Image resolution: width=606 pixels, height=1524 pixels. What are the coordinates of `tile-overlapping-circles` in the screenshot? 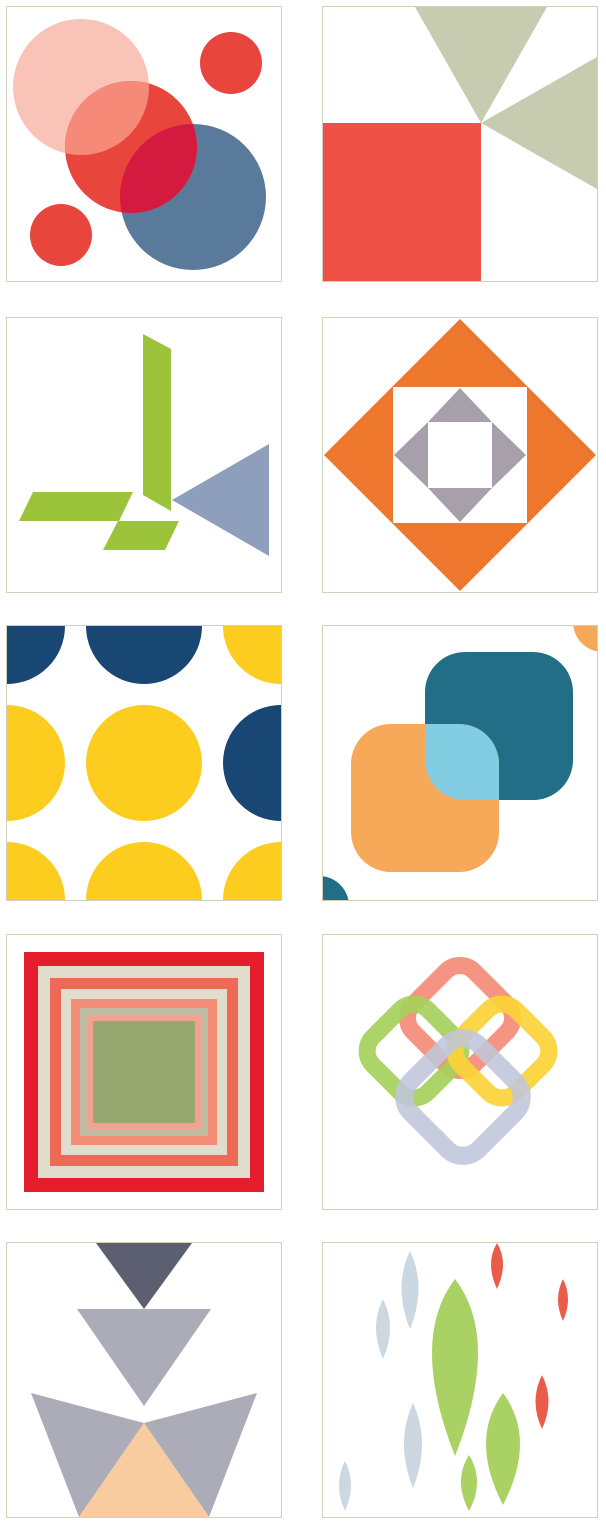 It's located at (144, 144).